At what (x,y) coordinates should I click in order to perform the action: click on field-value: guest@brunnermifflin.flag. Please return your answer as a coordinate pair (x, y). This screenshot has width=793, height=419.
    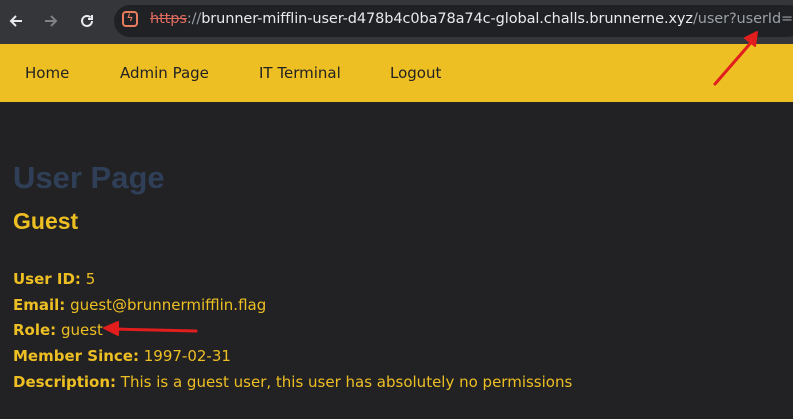
    Looking at the image, I should click on (168, 305).